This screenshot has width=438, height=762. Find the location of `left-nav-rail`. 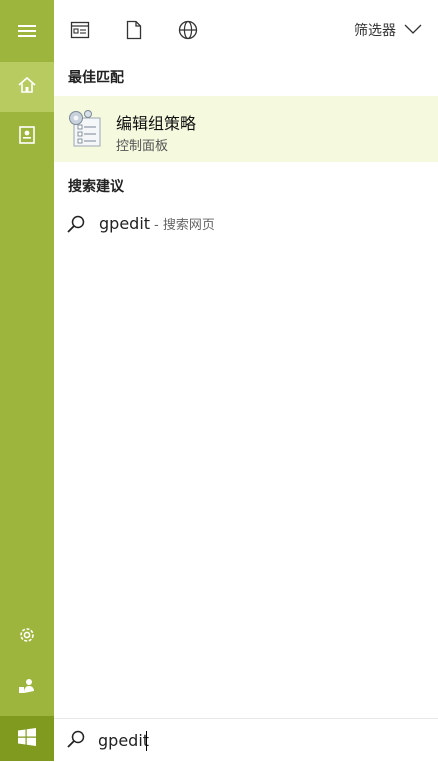

left-nav-rail is located at coordinates (27, 380).